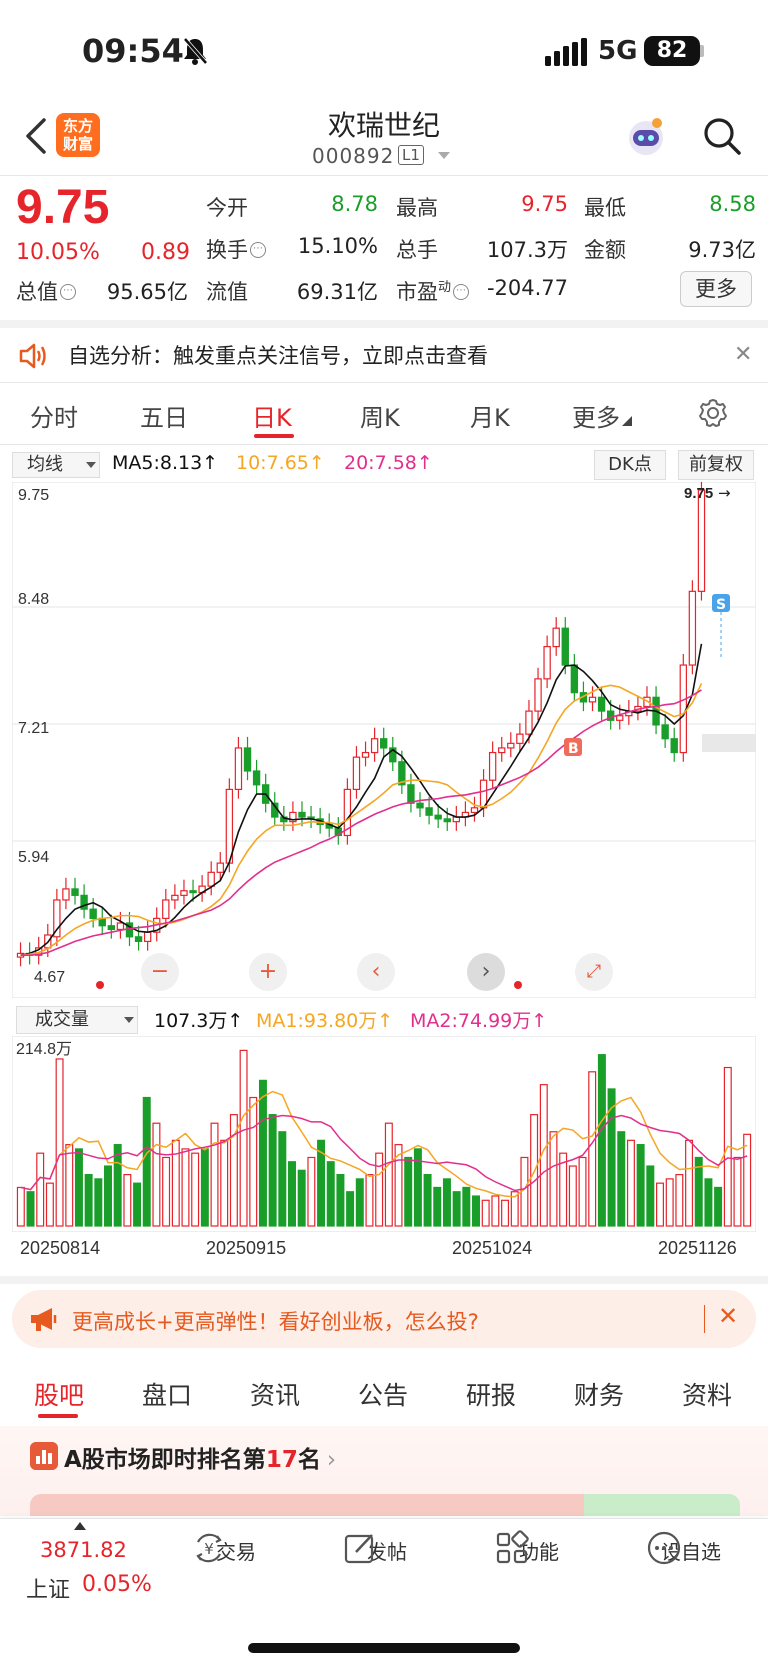  What do you see at coordinates (539, 1547) in the screenshot?
I see `nav-functions: 功能` at bounding box center [539, 1547].